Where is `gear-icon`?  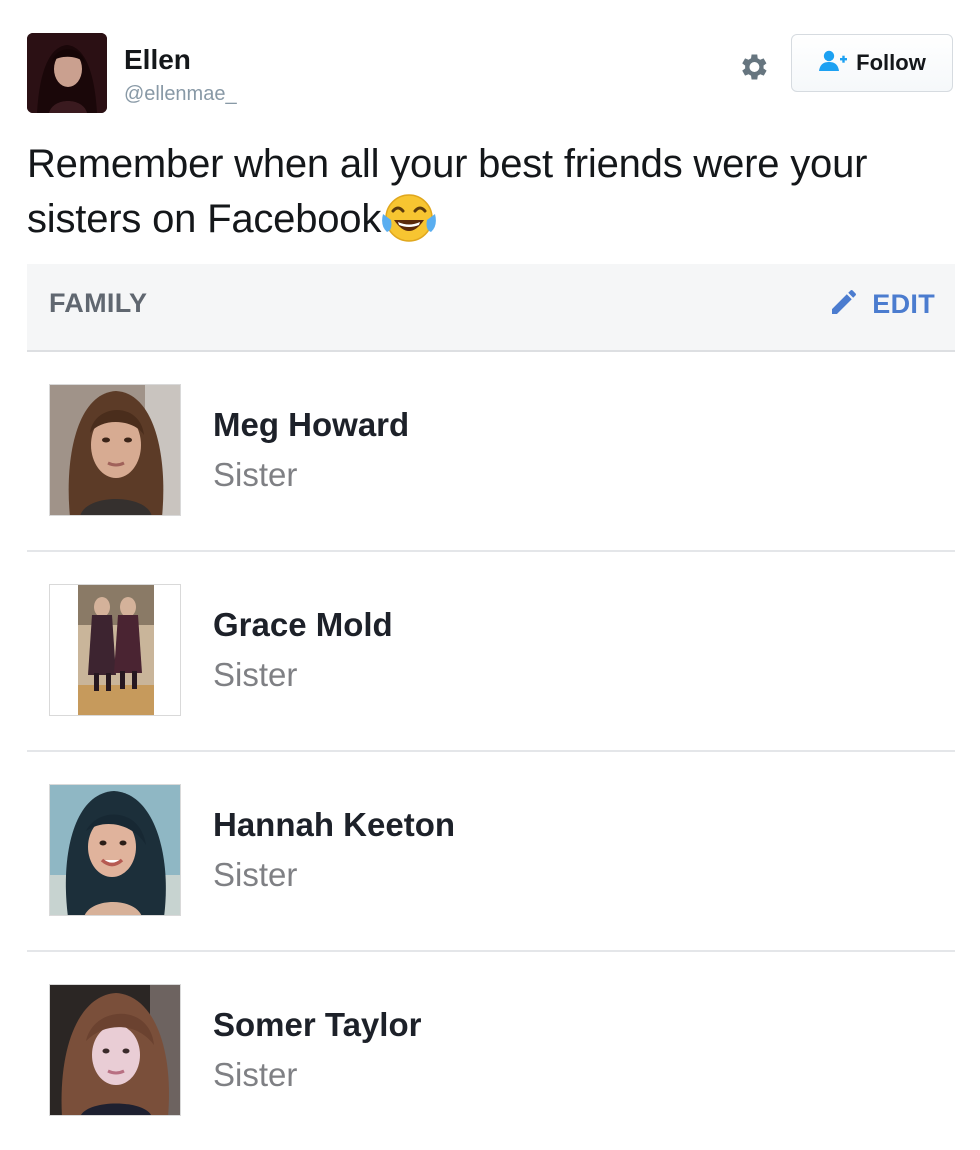 gear-icon is located at coordinates (753, 67).